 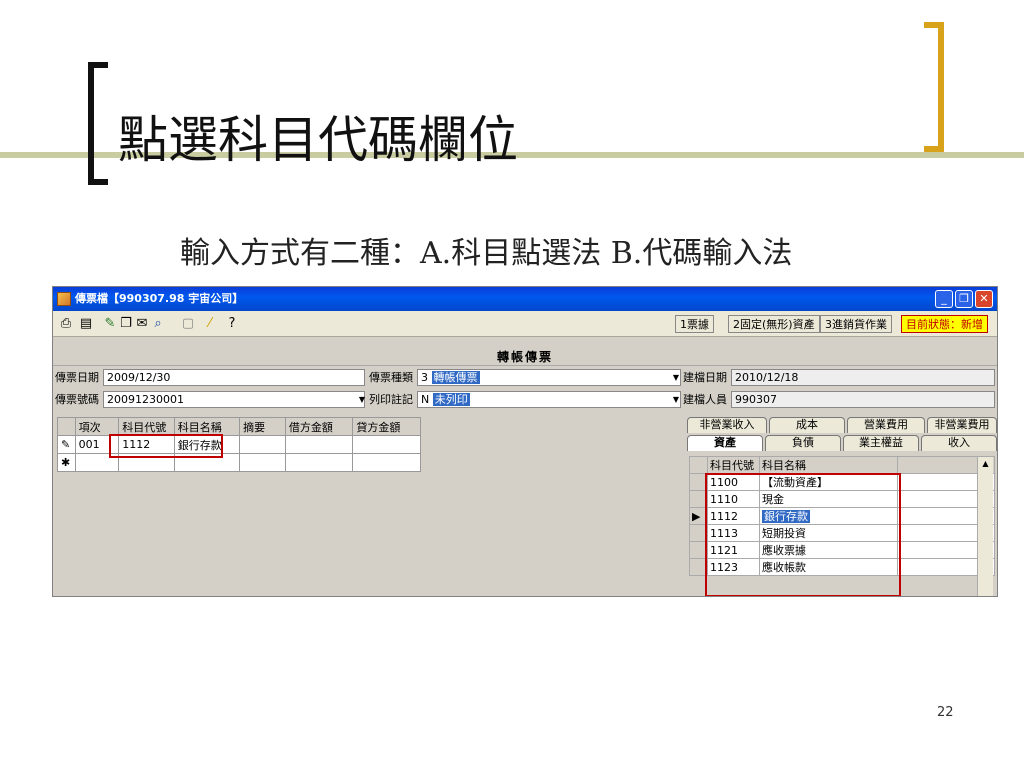 I want to click on tab-operating-expense: 營業費用, so click(x=886, y=425).